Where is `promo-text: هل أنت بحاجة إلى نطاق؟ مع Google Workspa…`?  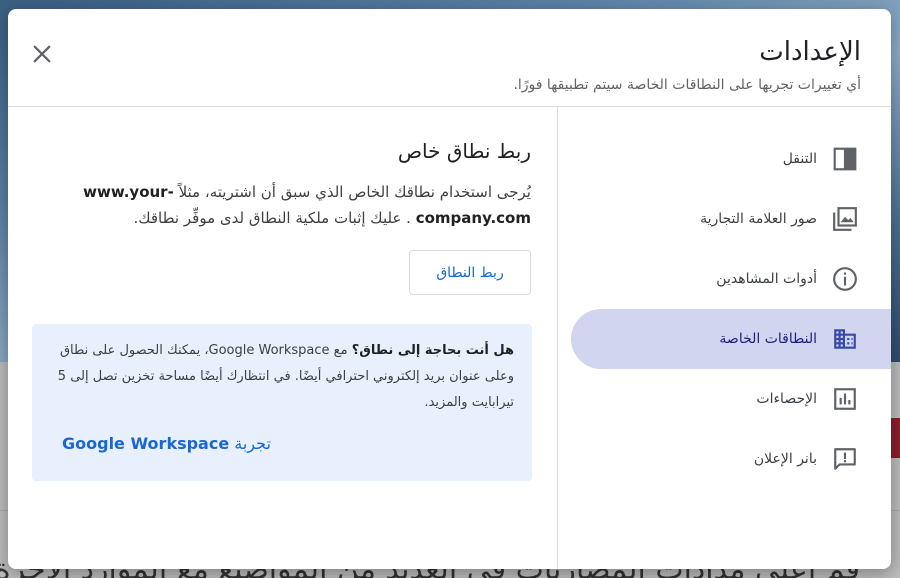 promo-text: هل أنت بحاجة إلى نطاق؟ مع Google Workspa… is located at coordinates (279, 377).